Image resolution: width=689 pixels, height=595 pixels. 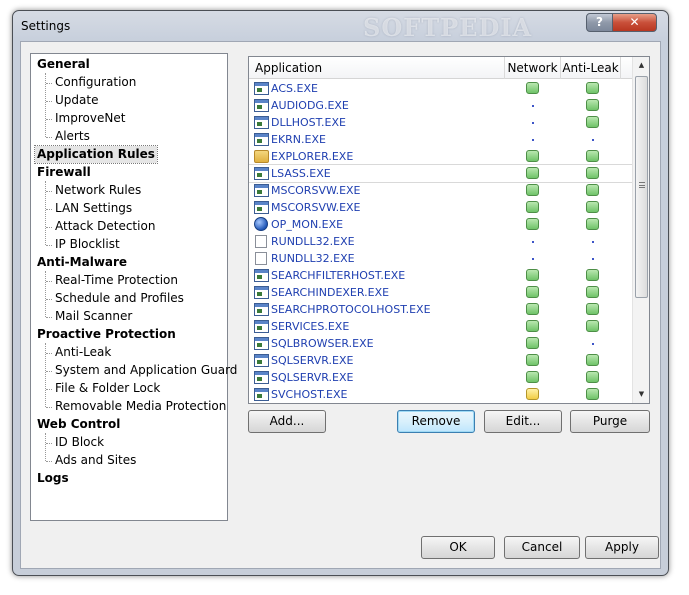 I want to click on table-row: SEARCHFILTERHOST.EXE, so click(x=440, y=275).